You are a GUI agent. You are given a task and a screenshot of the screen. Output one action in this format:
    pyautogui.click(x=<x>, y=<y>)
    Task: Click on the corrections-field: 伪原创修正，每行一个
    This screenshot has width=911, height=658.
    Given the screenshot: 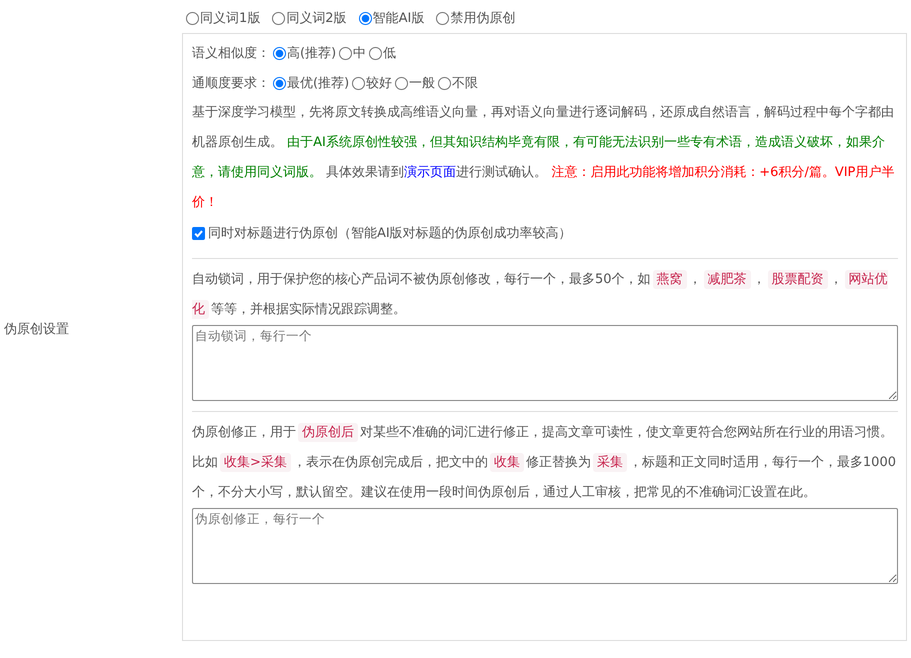 What is the action you would take?
    pyautogui.click(x=545, y=546)
    